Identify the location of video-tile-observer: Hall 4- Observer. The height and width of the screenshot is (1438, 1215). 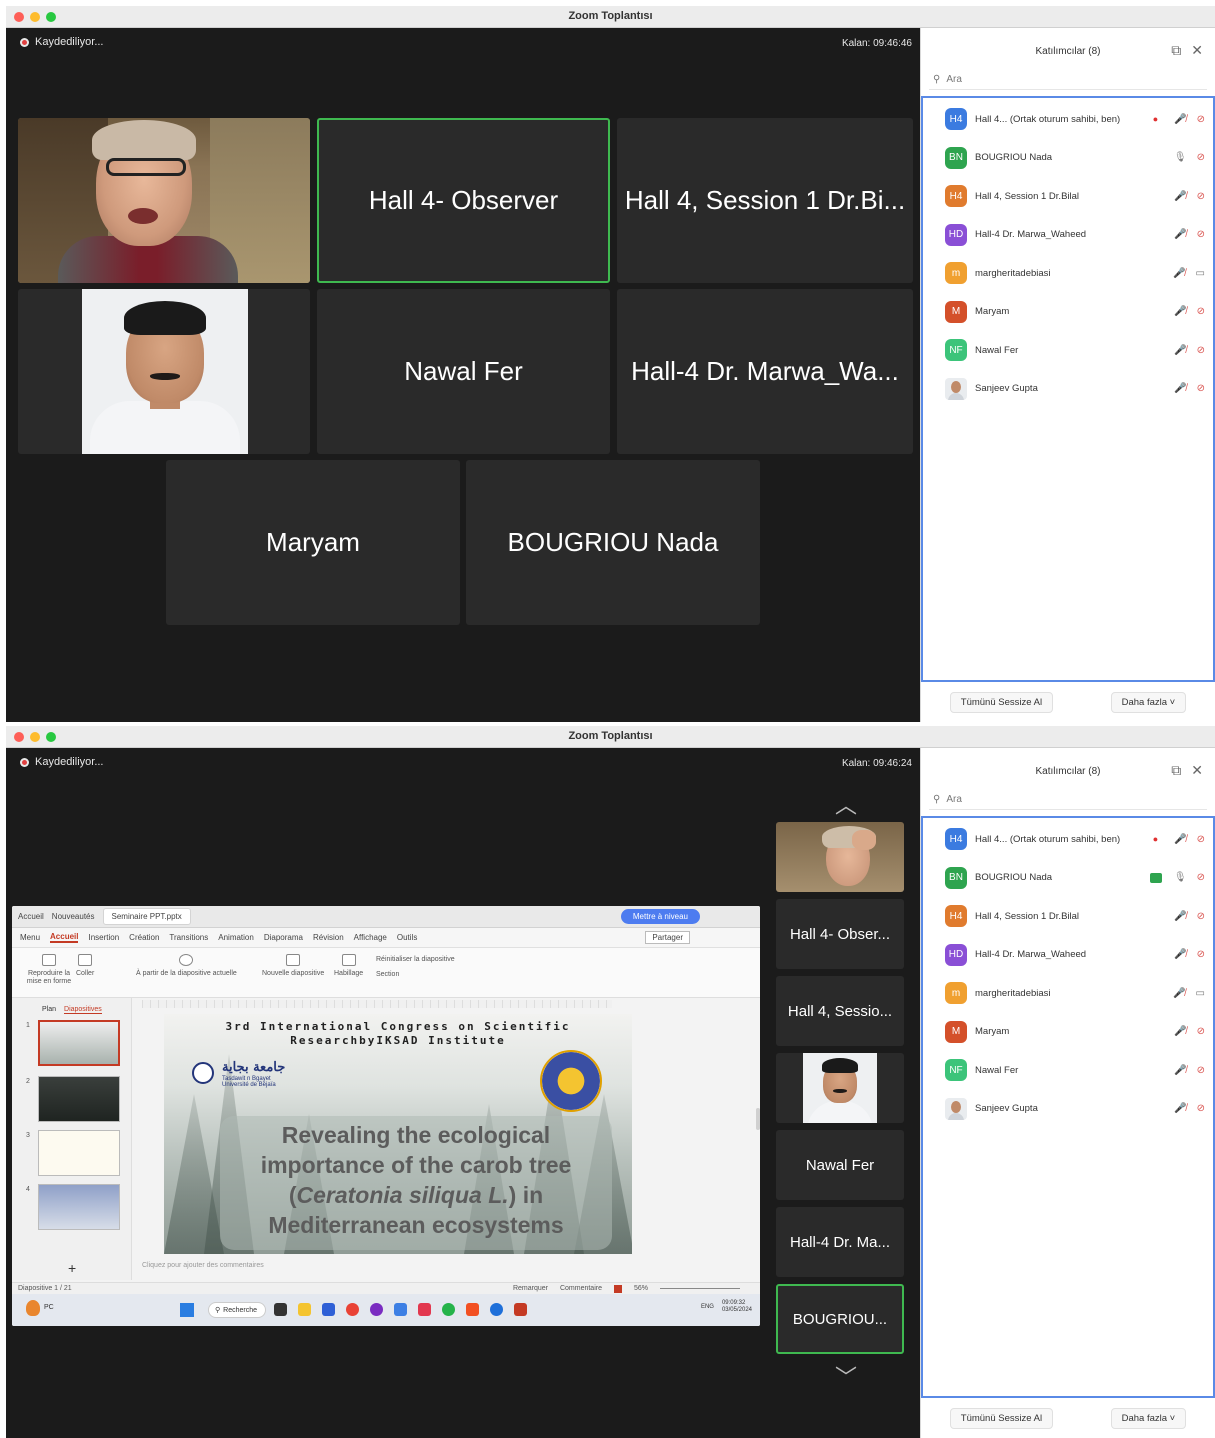
(463, 200).